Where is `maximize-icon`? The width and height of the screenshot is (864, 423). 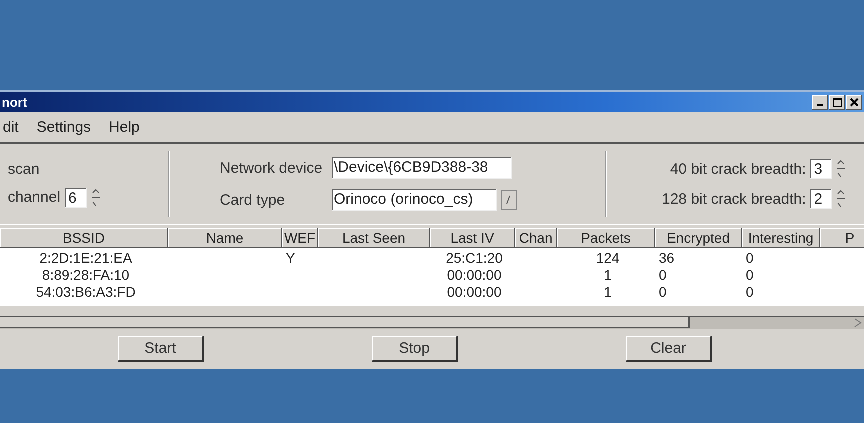
maximize-icon is located at coordinates (837, 102).